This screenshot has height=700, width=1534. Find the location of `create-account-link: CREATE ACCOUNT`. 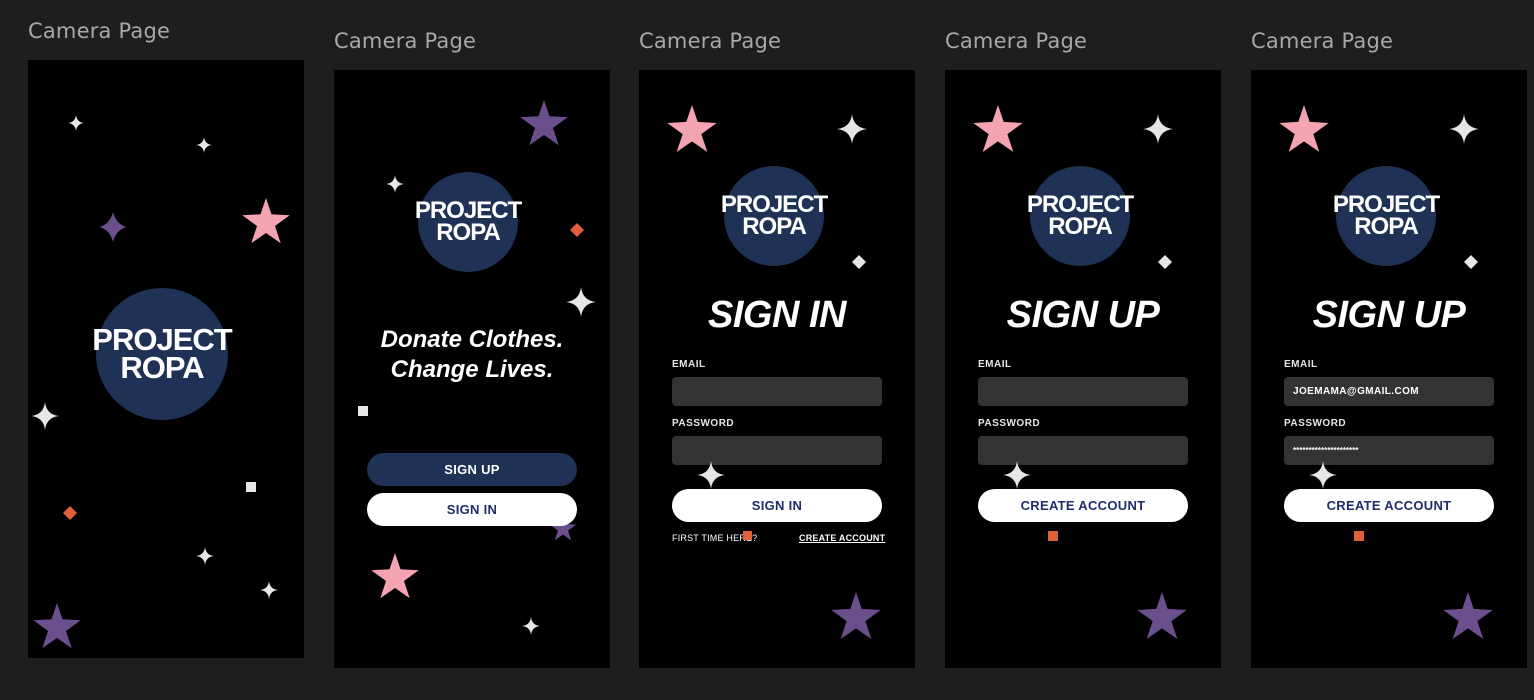

create-account-link: CREATE ACCOUNT is located at coordinates (842, 538).